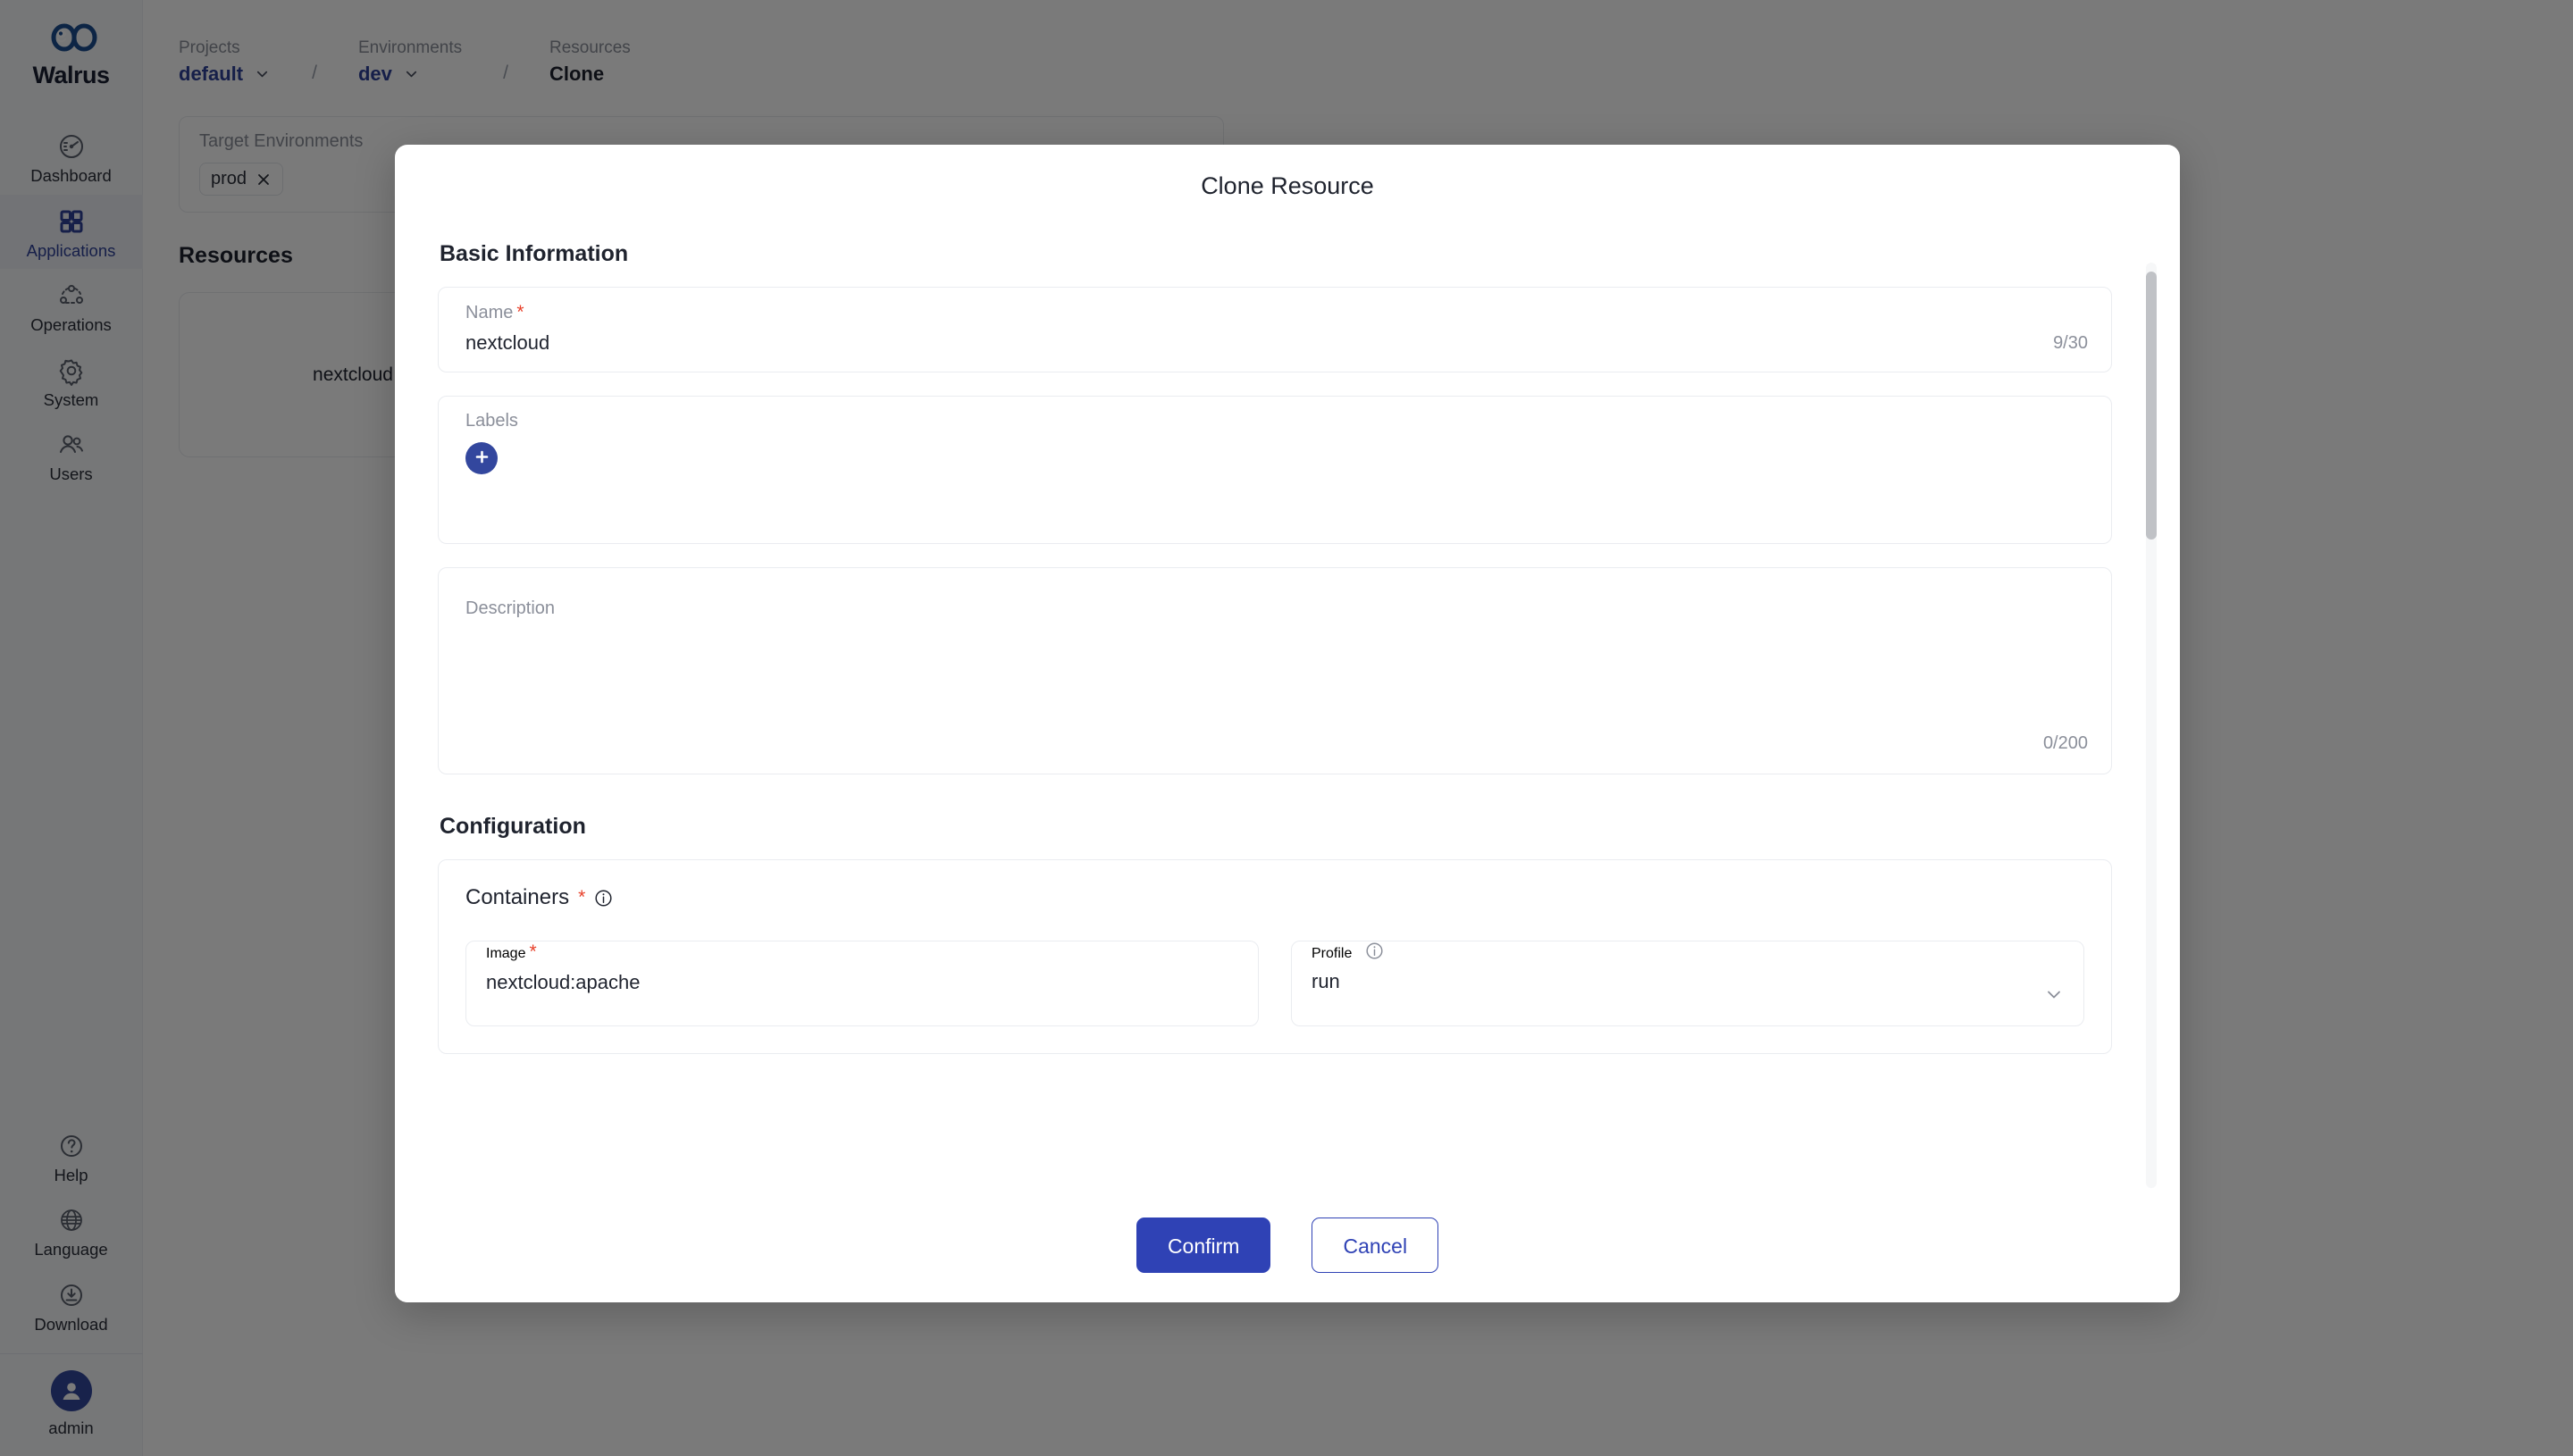  Describe the element at coordinates (511, 951) in the screenshot. I see `image-field-label: Image *` at that location.